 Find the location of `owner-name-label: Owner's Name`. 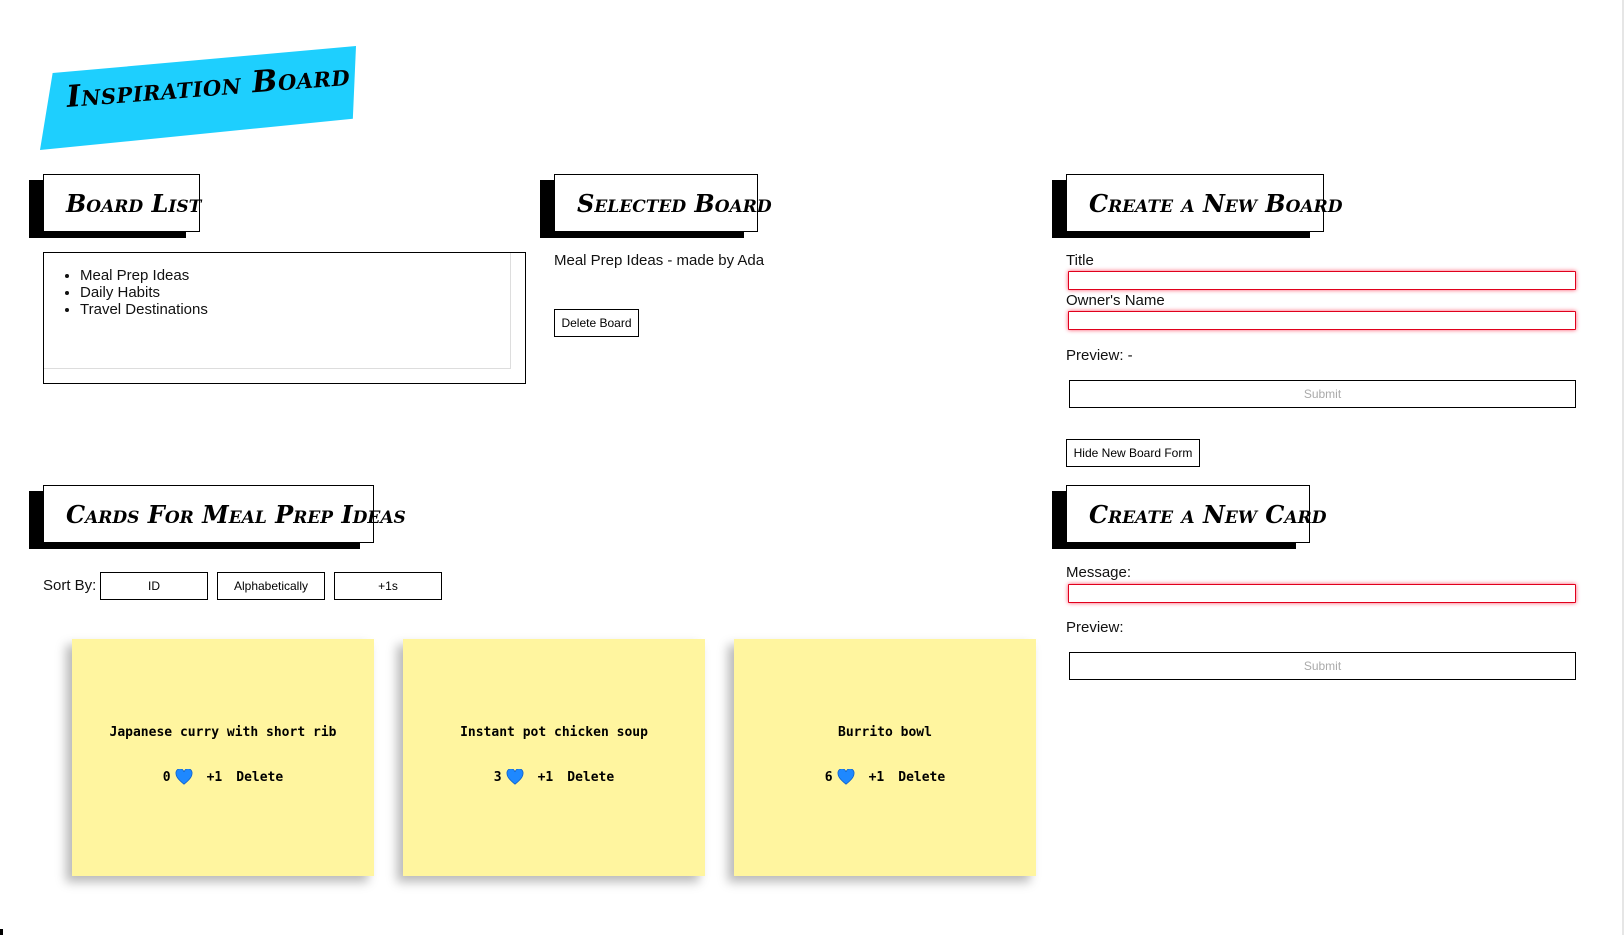

owner-name-label: Owner's Name is located at coordinates (1115, 300).